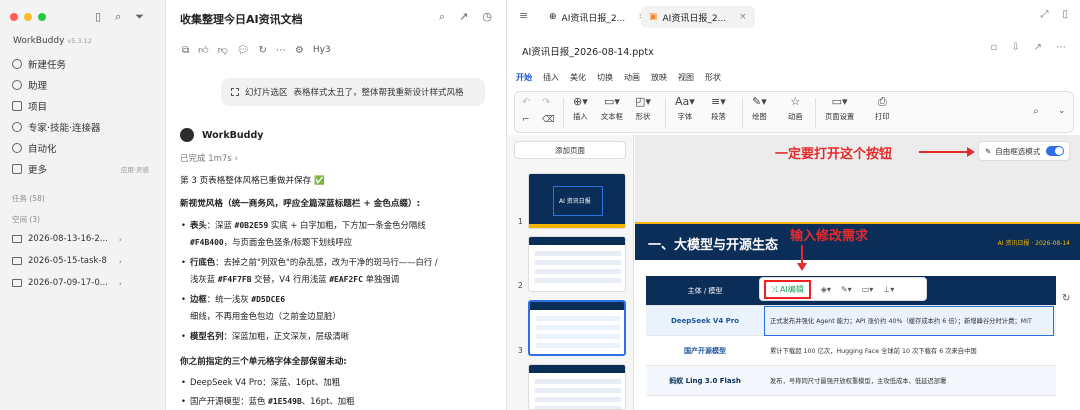 The width and height of the screenshot is (1080, 410). I want to click on status-text: 已完成 1m7s ›, so click(209, 158).